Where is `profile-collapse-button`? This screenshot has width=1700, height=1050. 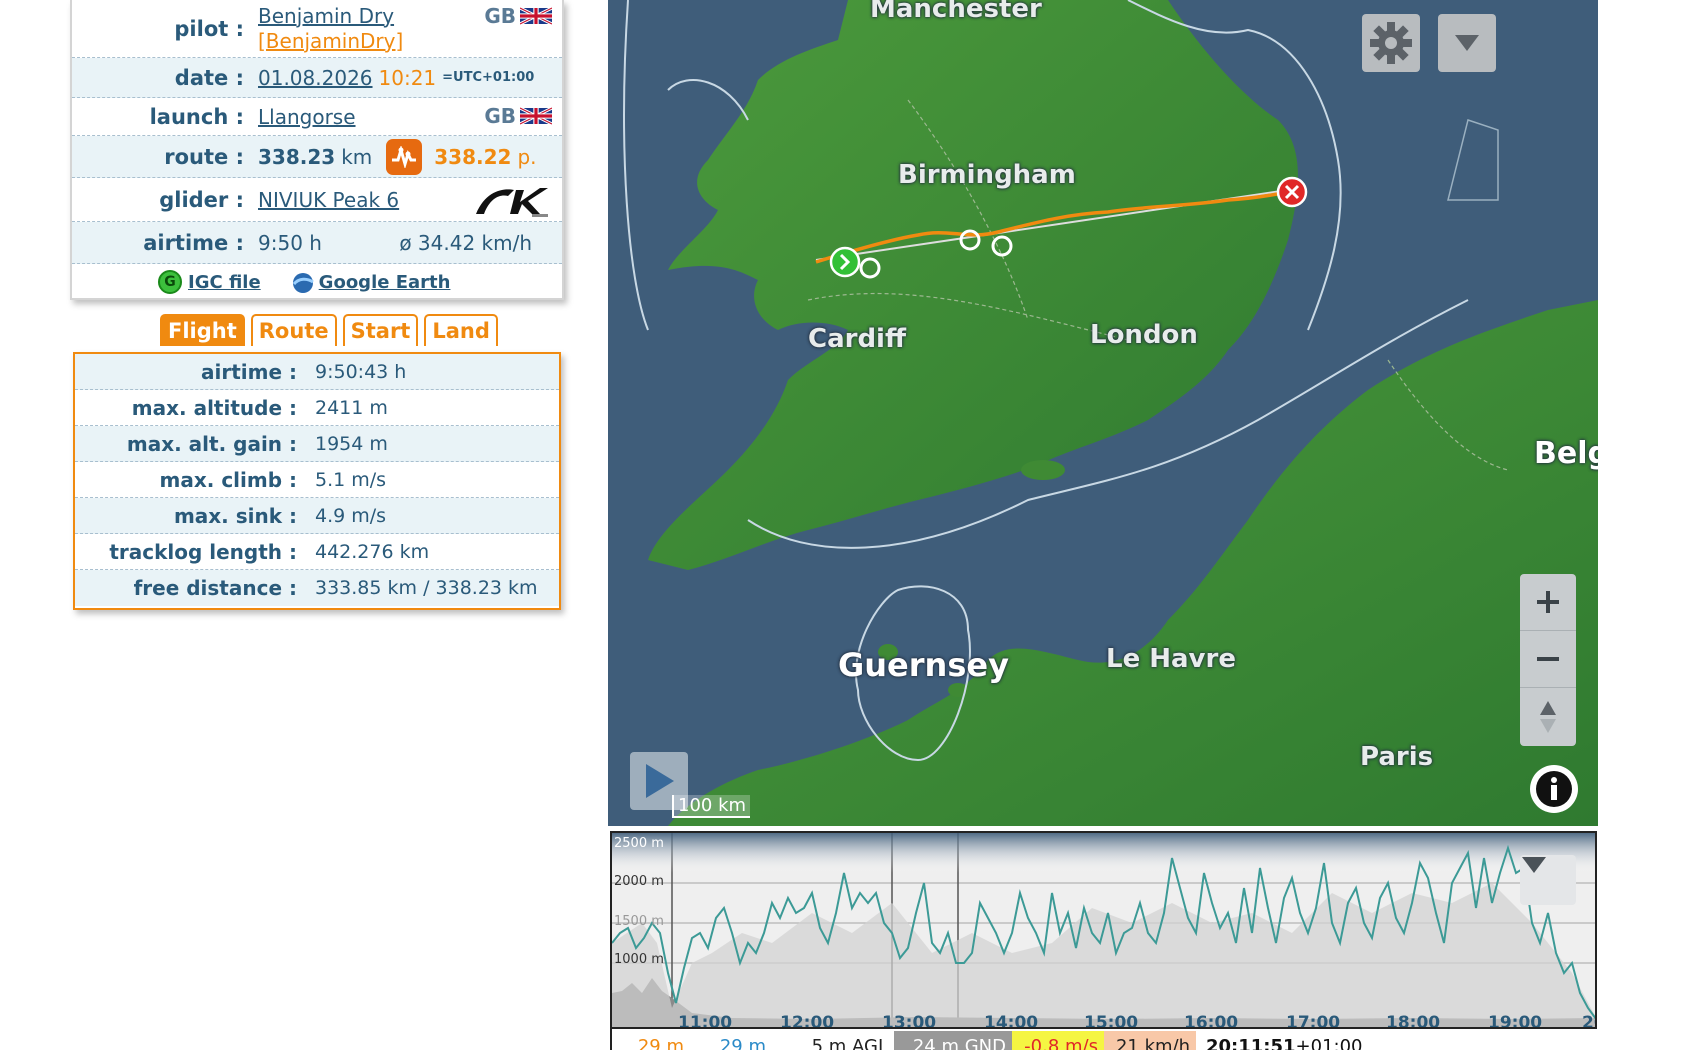 profile-collapse-button is located at coordinates (1548, 880).